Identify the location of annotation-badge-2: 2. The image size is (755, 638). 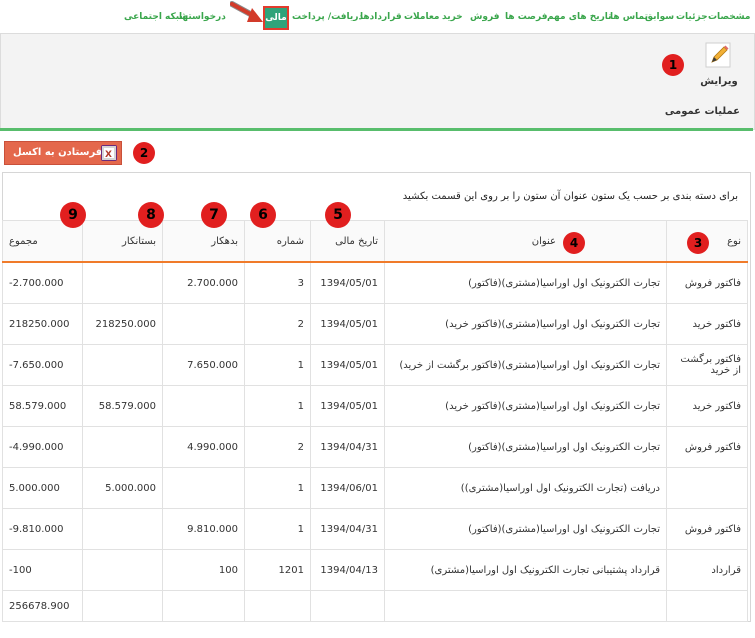
(144, 153).